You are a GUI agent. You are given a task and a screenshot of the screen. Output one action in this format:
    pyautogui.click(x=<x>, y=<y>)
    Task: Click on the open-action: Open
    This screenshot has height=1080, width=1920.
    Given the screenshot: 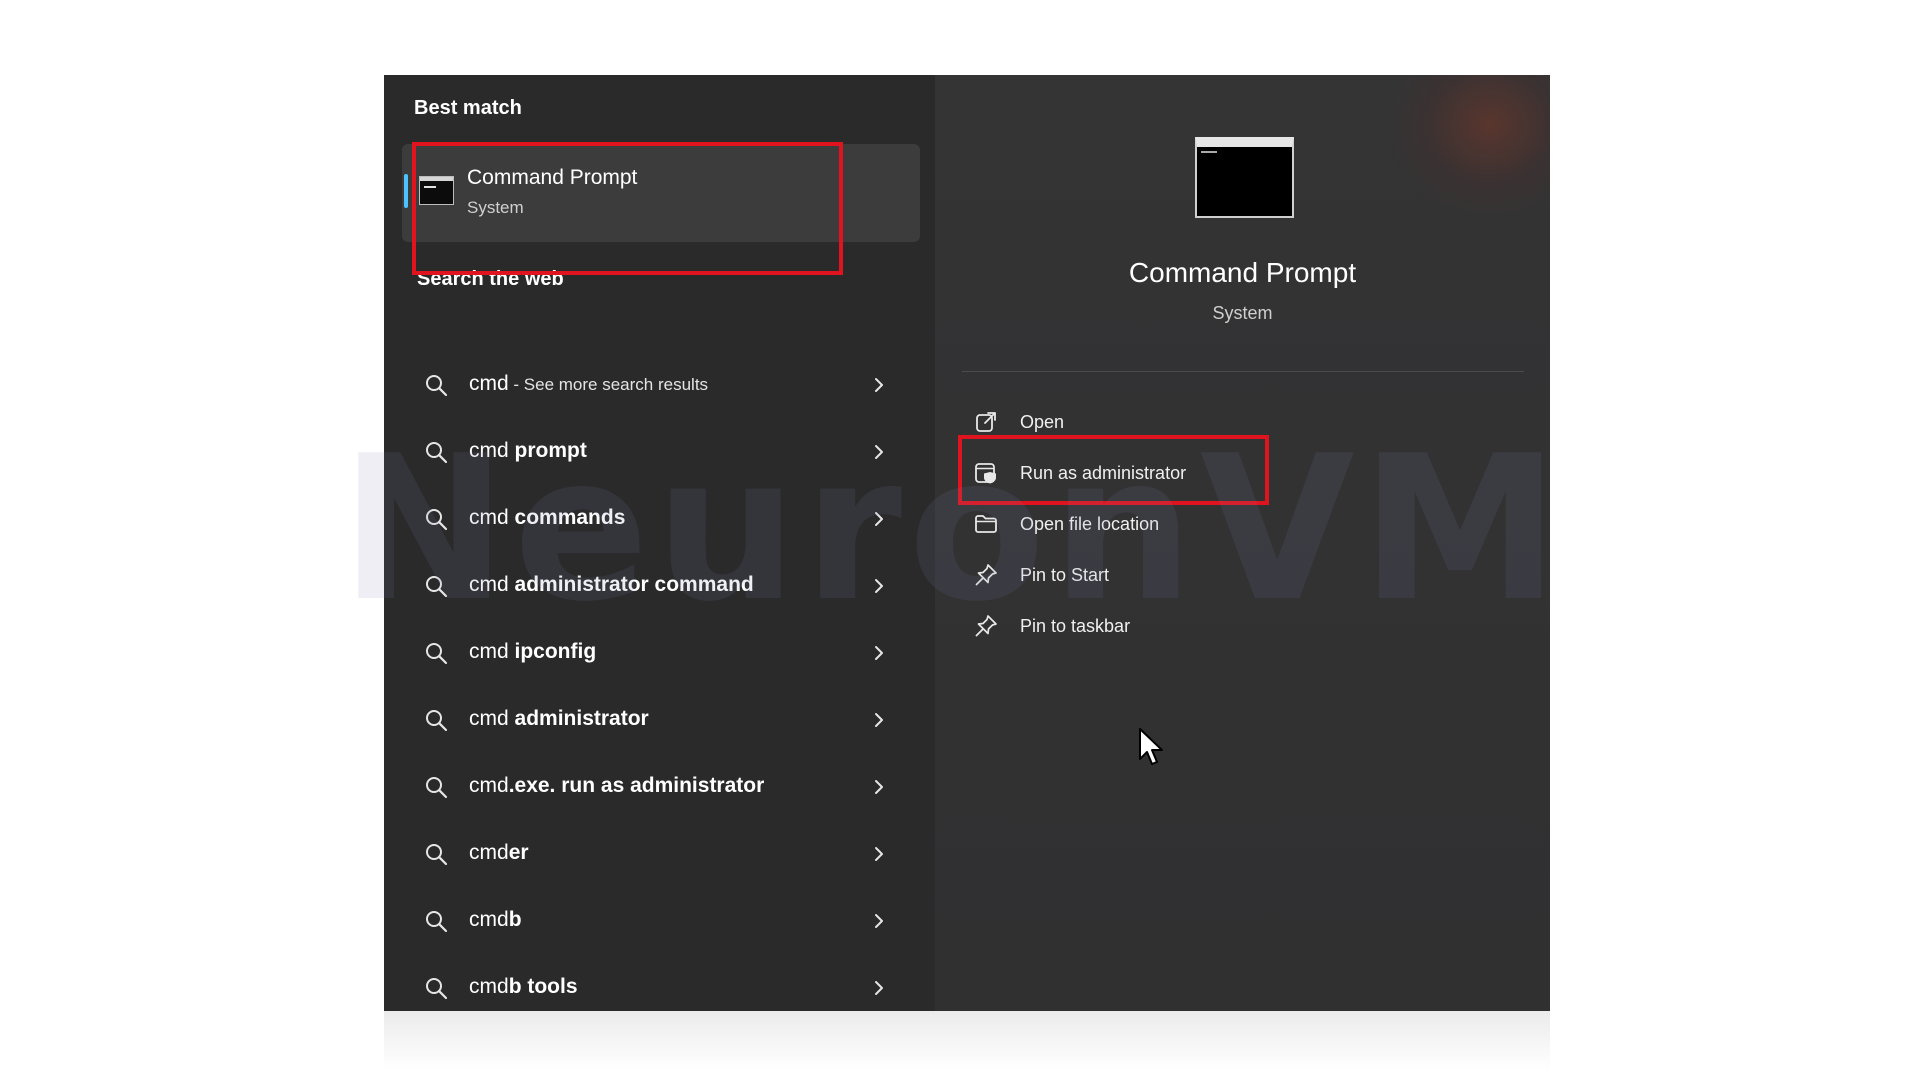 What is the action you would take?
    pyautogui.click(x=1174, y=422)
    